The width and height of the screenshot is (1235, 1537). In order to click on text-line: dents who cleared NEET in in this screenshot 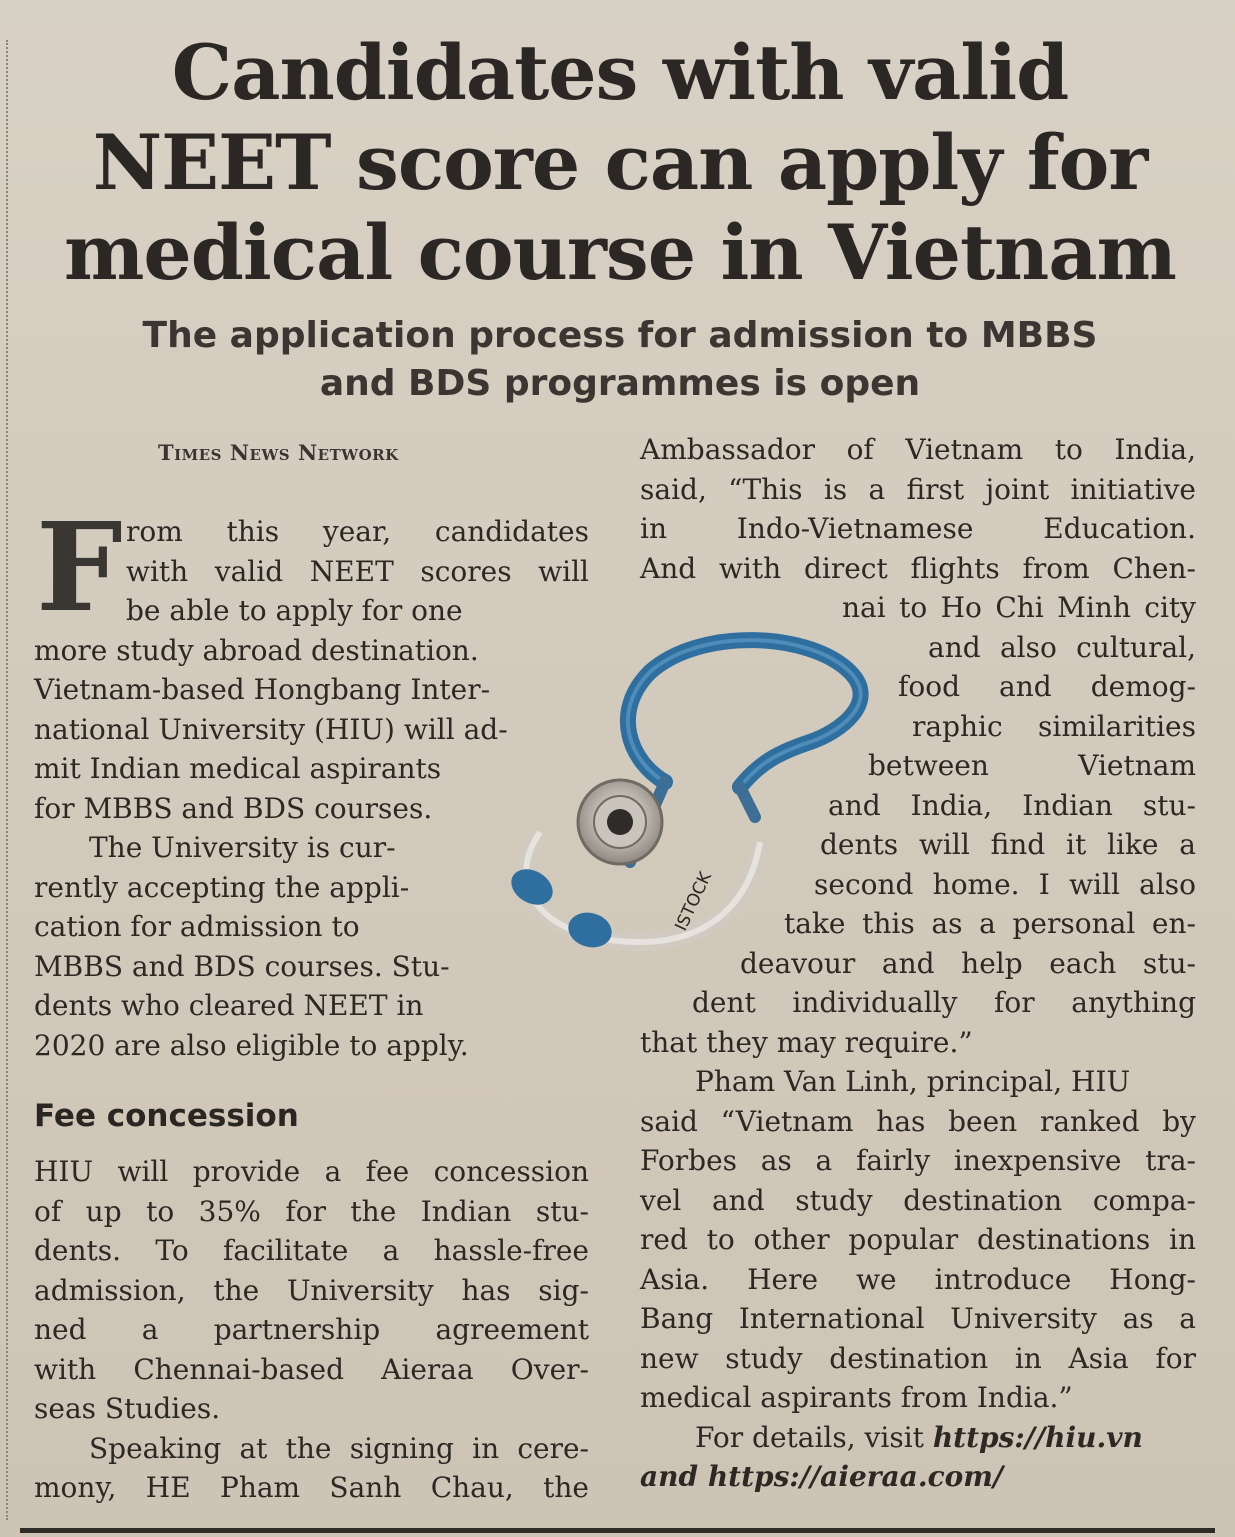, I will do `click(229, 1005)`.